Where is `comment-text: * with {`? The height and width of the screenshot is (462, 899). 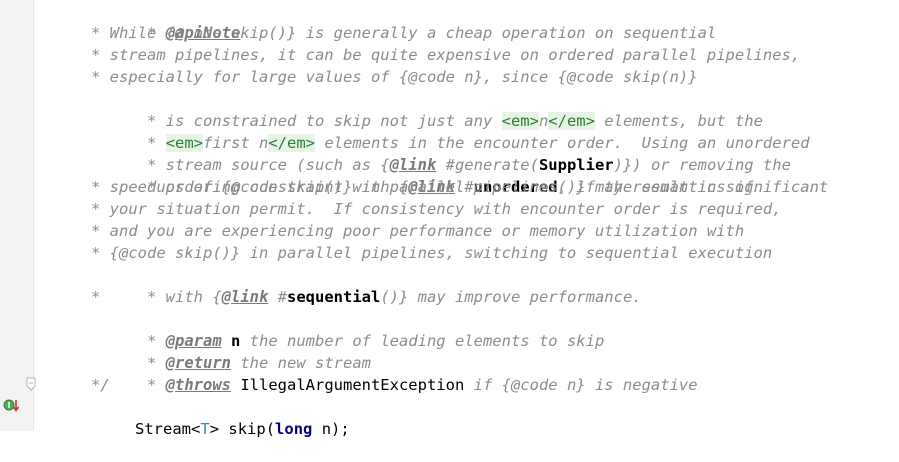 comment-text: * with { is located at coordinates (184, 297).